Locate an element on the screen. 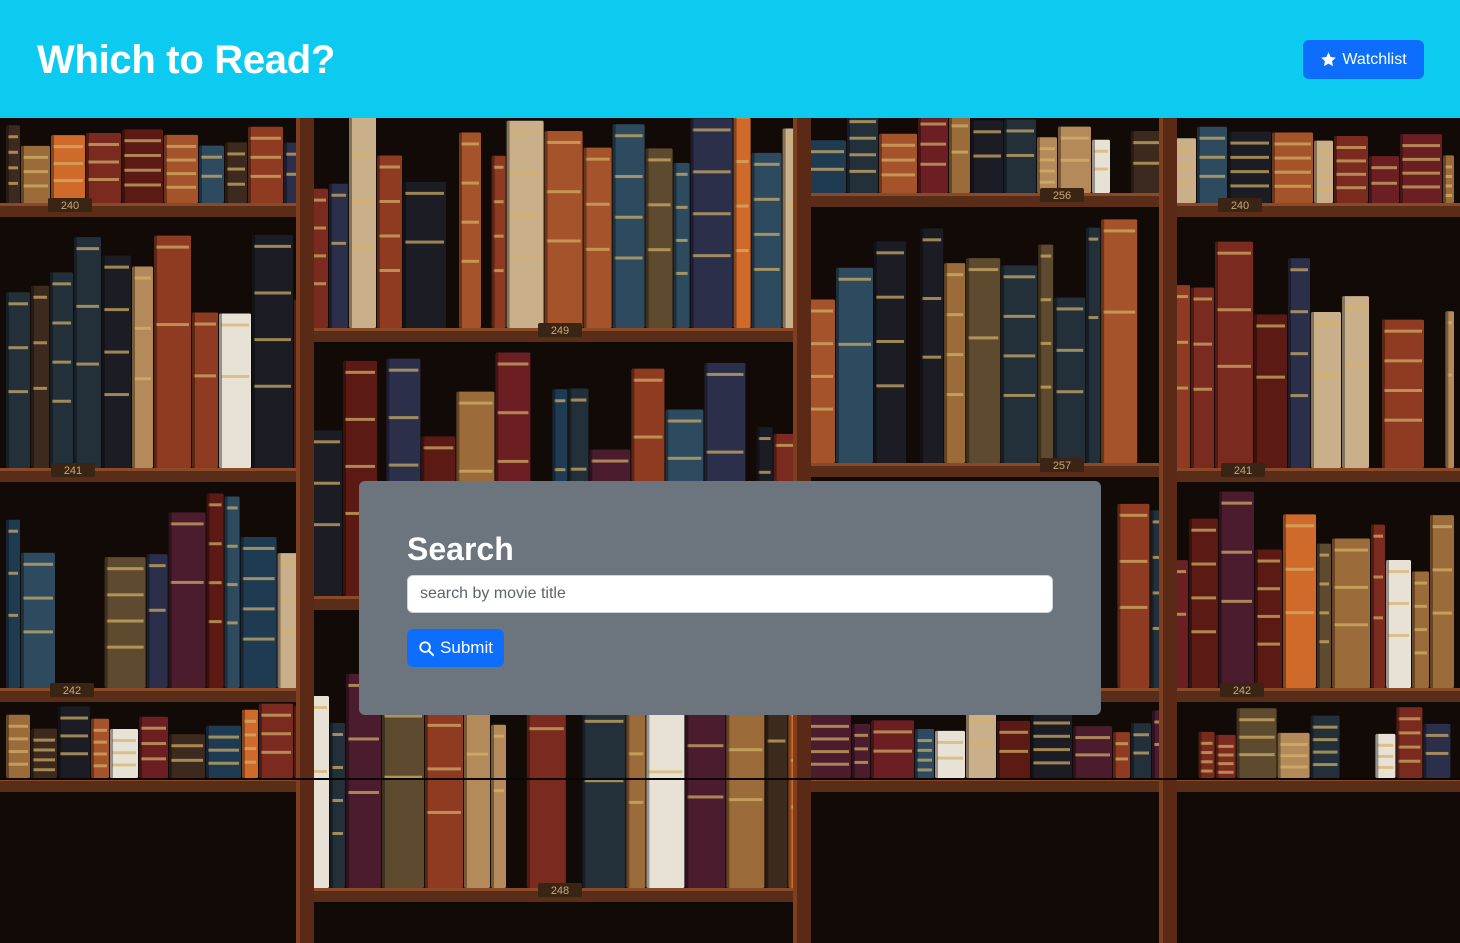  shelf-number-label: 248 is located at coordinates (560, 891).